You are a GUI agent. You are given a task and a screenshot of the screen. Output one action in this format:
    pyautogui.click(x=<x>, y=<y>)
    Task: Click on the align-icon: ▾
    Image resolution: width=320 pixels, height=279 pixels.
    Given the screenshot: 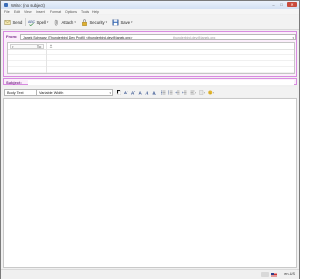 What is the action you would take?
    pyautogui.click(x=193, y=92)
    